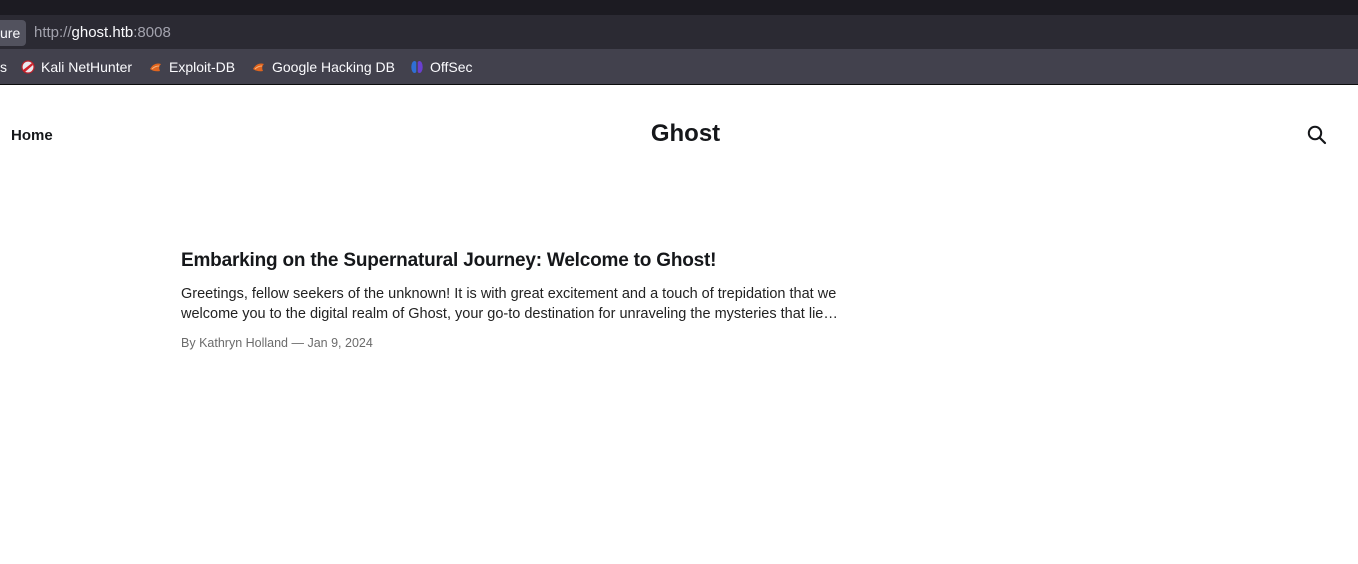 The height and width of the screenshot is (564, 1358). Describe the element at coordinates (156, 67) in the screenshot. I see `exploitdb-icon` at that location.